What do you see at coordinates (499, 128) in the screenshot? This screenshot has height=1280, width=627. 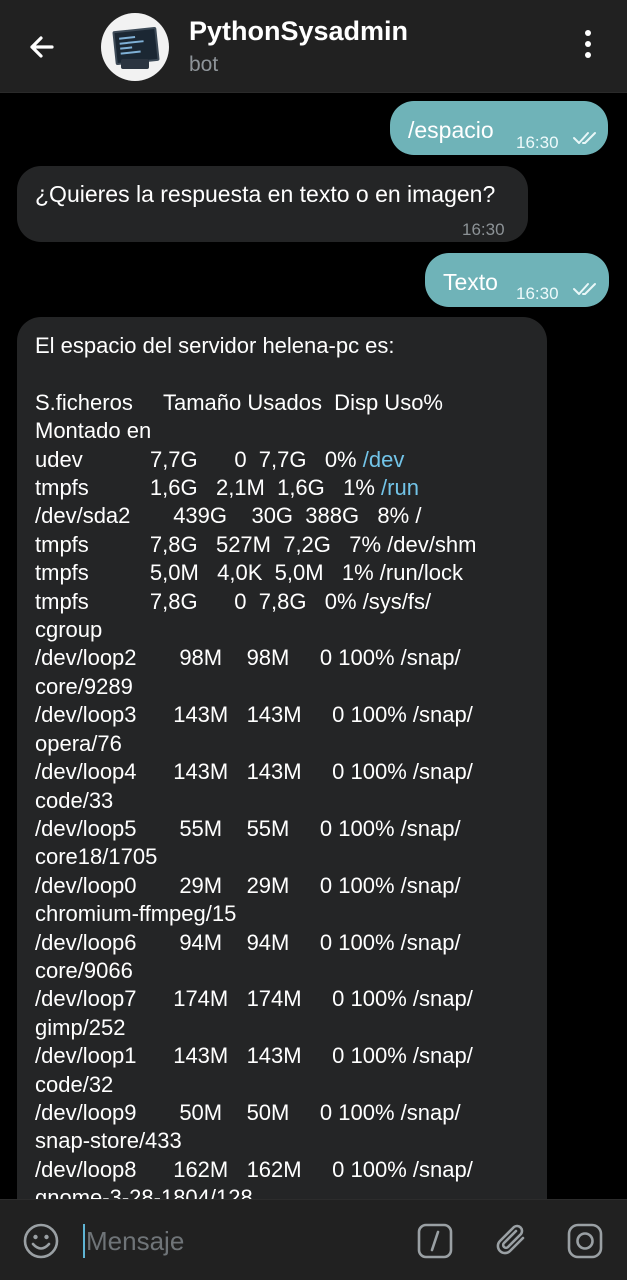 I see `message-outgoing: /espacio 16:30` at bounding box center [499, 128].